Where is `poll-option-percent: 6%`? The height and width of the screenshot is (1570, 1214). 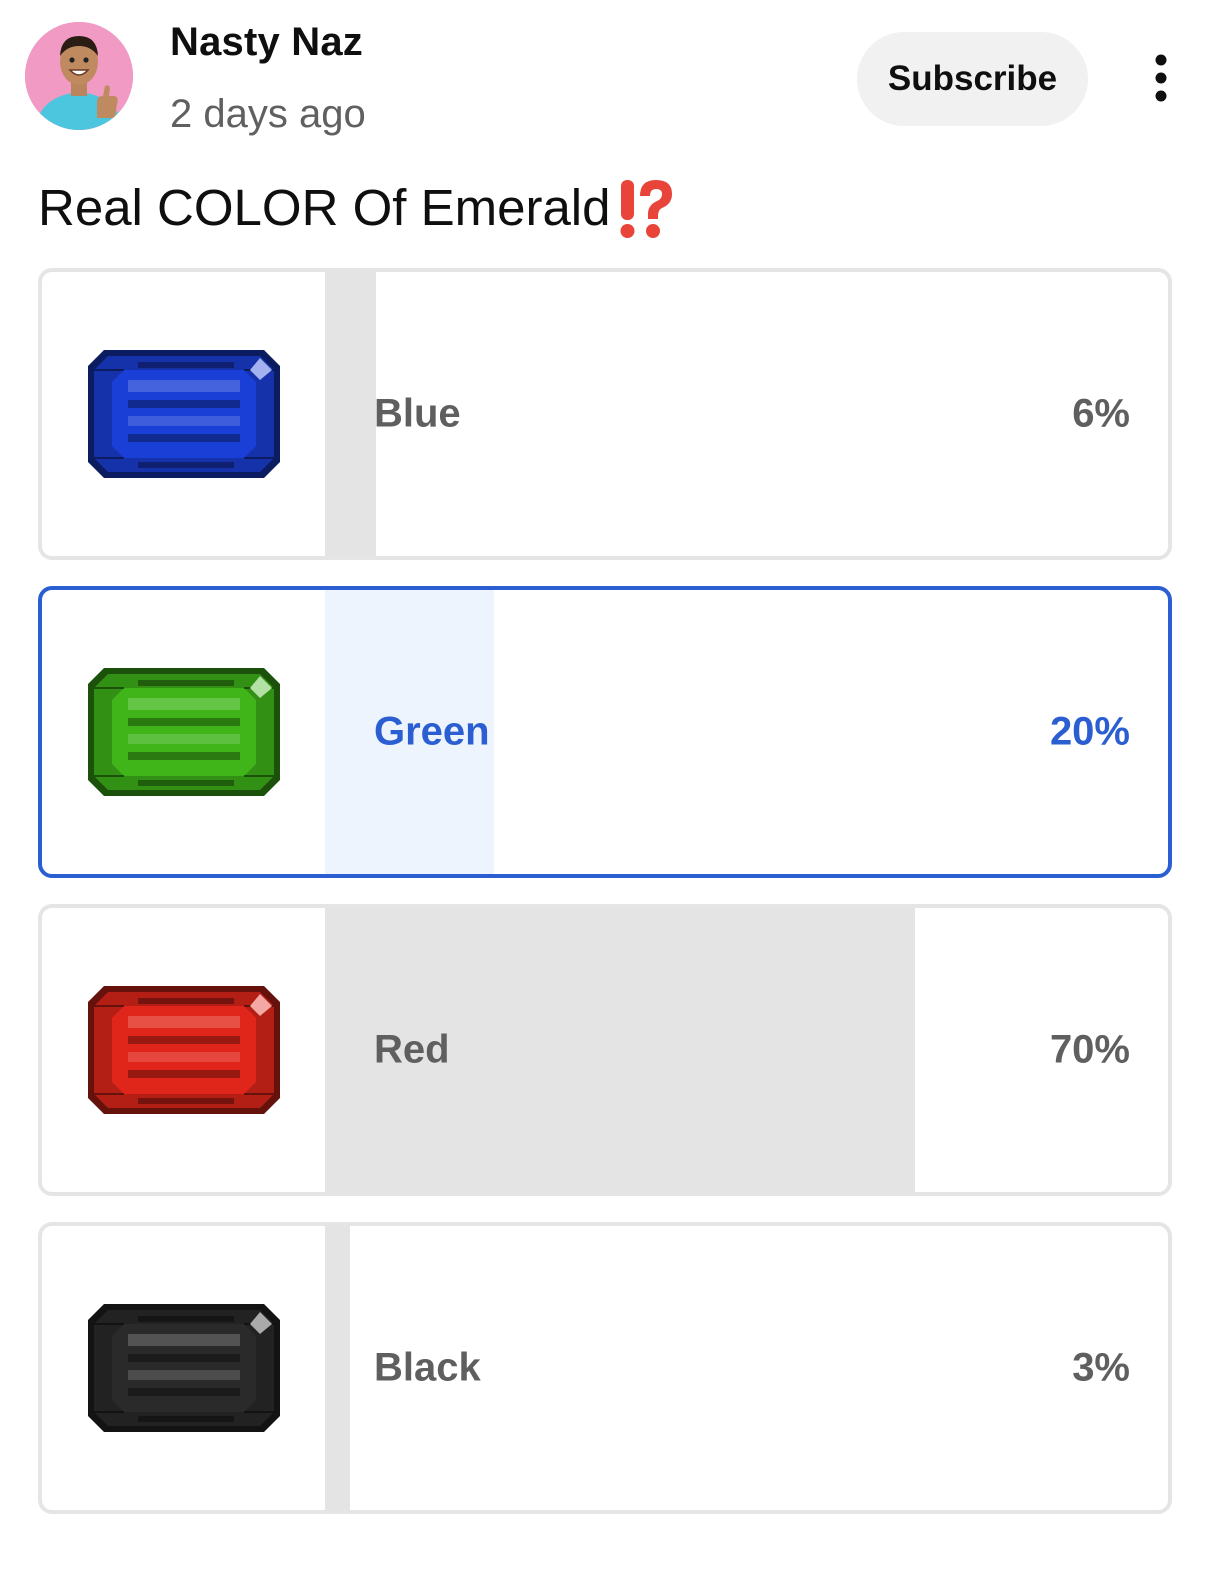 poll-option-percent: 6% is located at coordinates (1101, 413).